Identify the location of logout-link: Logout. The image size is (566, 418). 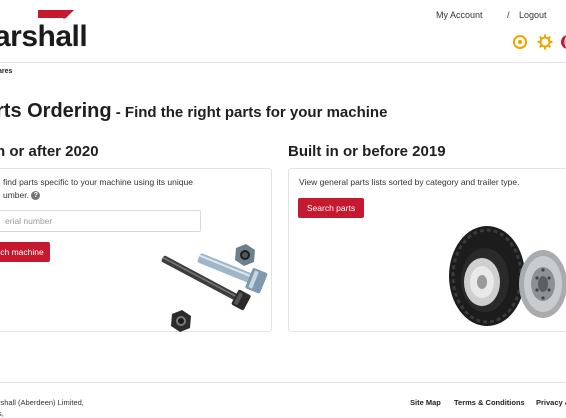
(533, 15).